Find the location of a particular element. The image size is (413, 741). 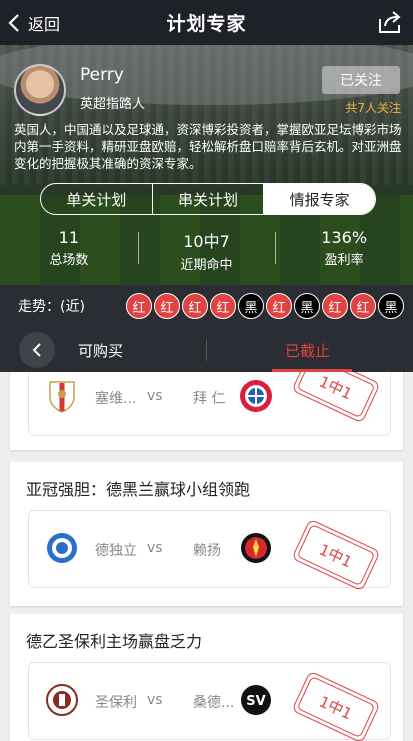

esteghlal-crest-icon is located at coordinates (62, 548).